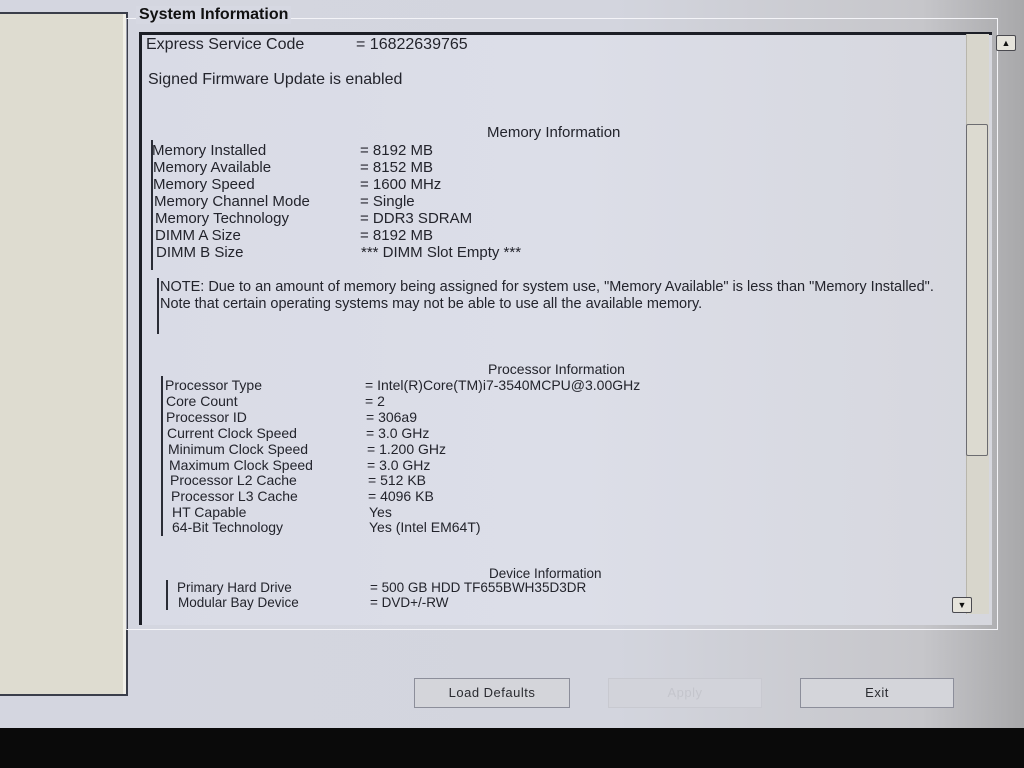 Image resolution: width=1024 pixels, height=768 pixels. I want to click on scroll-up-button: ▲, so click(1006, 43).